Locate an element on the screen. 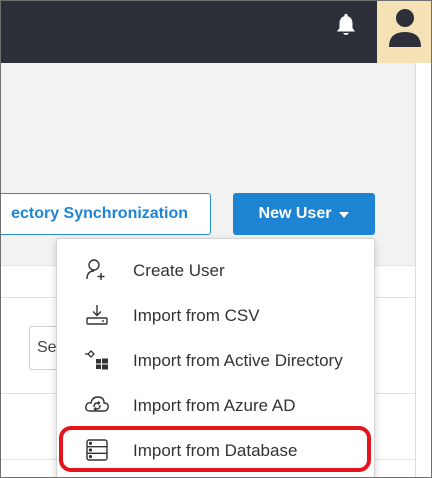 Image resolution: width=432 pixels, height=478 pixels. menu-item-create-user: Create User is located at coordinates (215, 270).